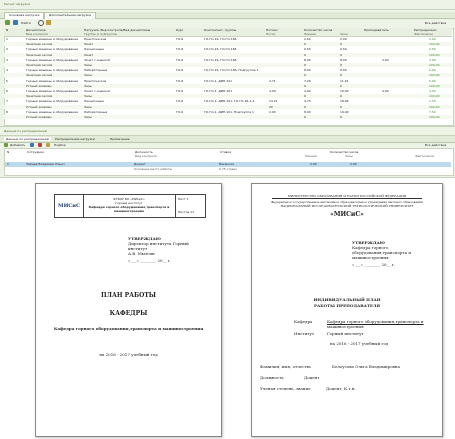 This screenshot has width=455, height=439. I want to click on row-potok: 2,00, so click(272, 111).